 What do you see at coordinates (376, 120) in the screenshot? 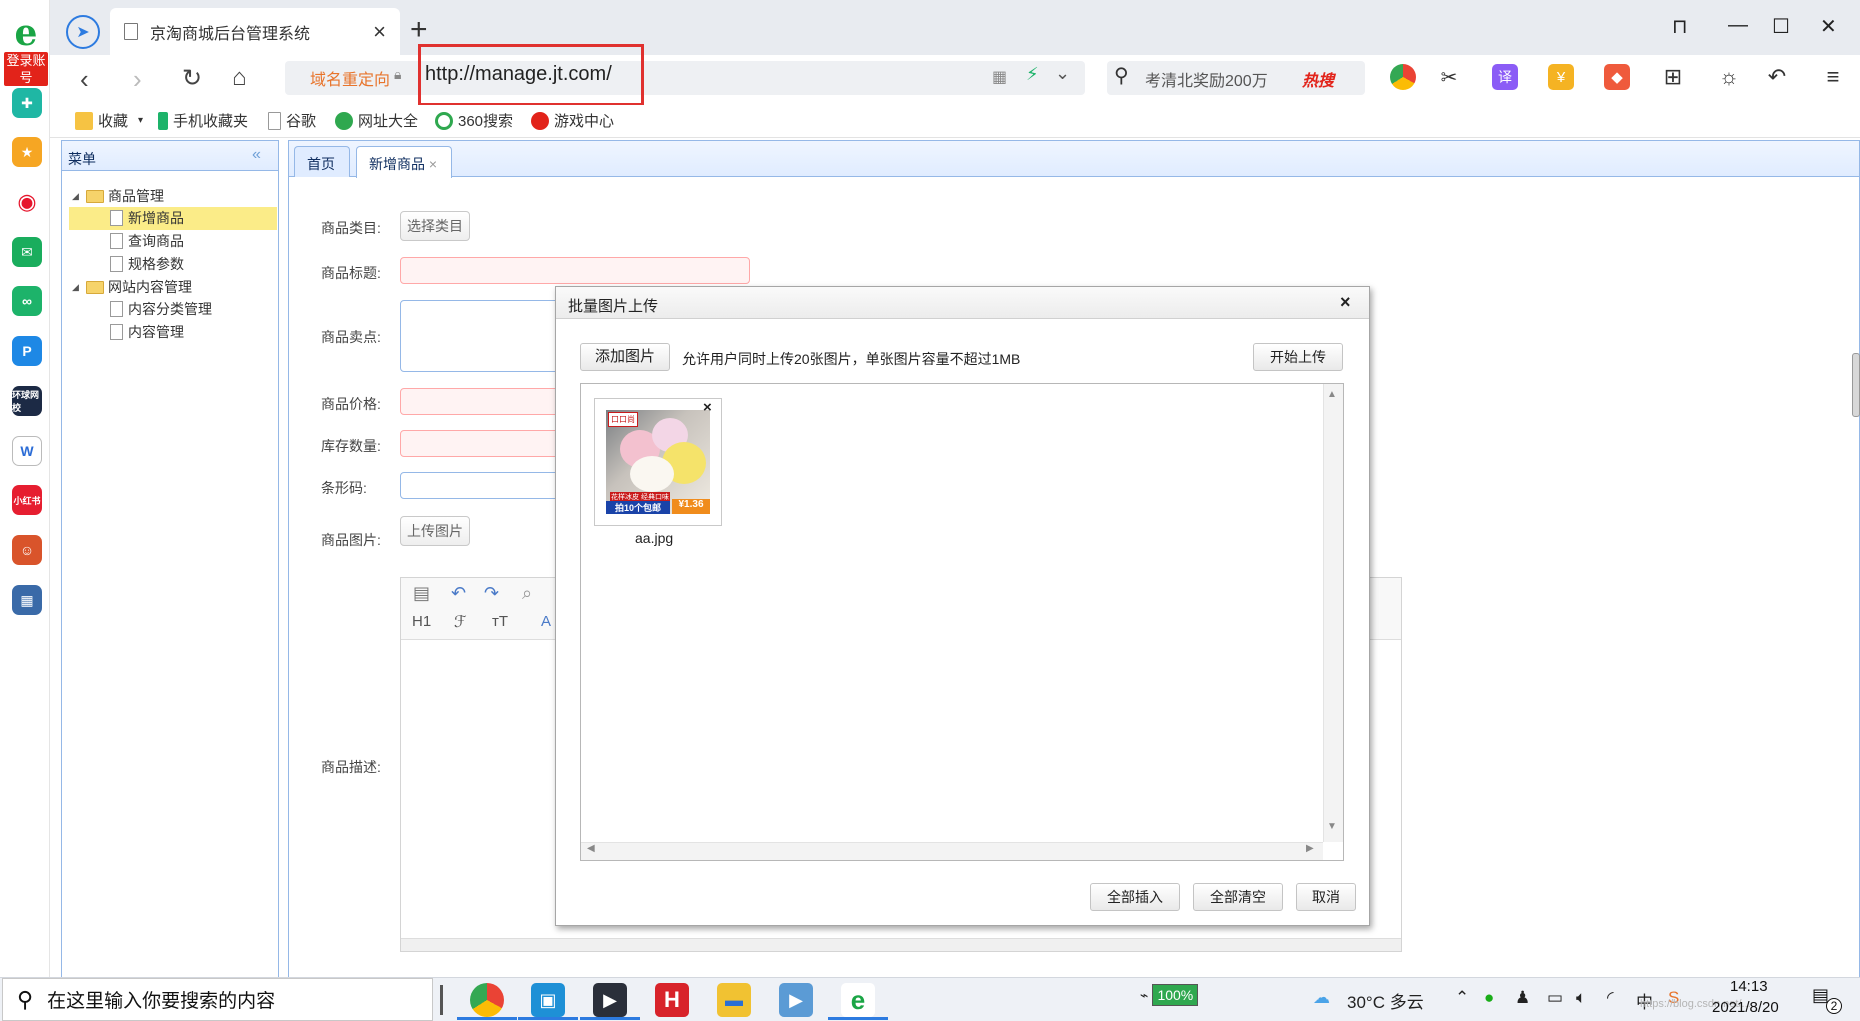
I see `bookmark-sites: 网址大全` at bounding box center [376, 120].